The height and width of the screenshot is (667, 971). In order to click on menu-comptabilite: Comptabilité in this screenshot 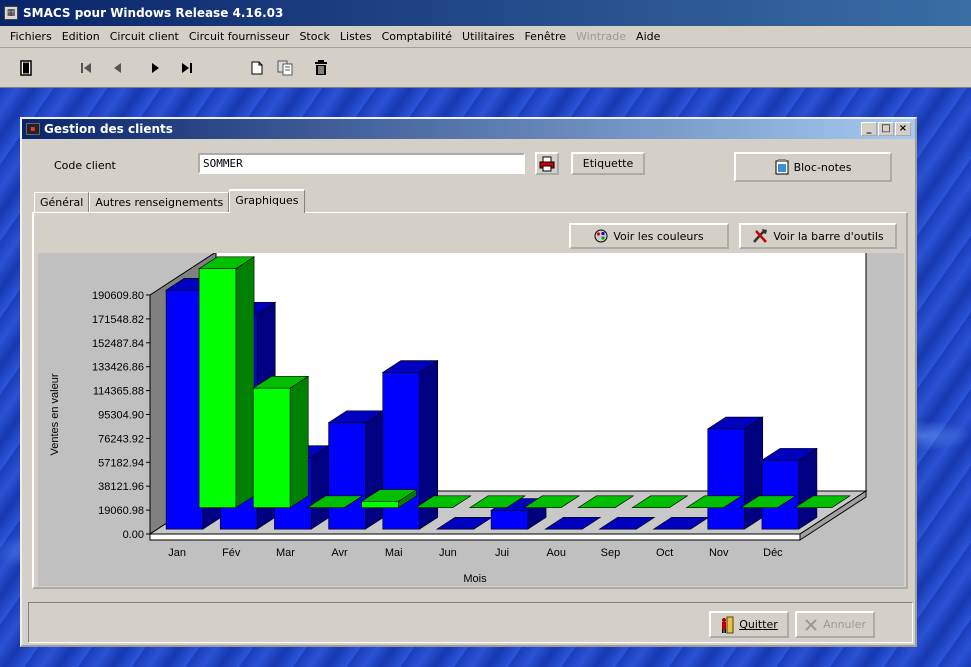, I will do `click(417, 36)`.